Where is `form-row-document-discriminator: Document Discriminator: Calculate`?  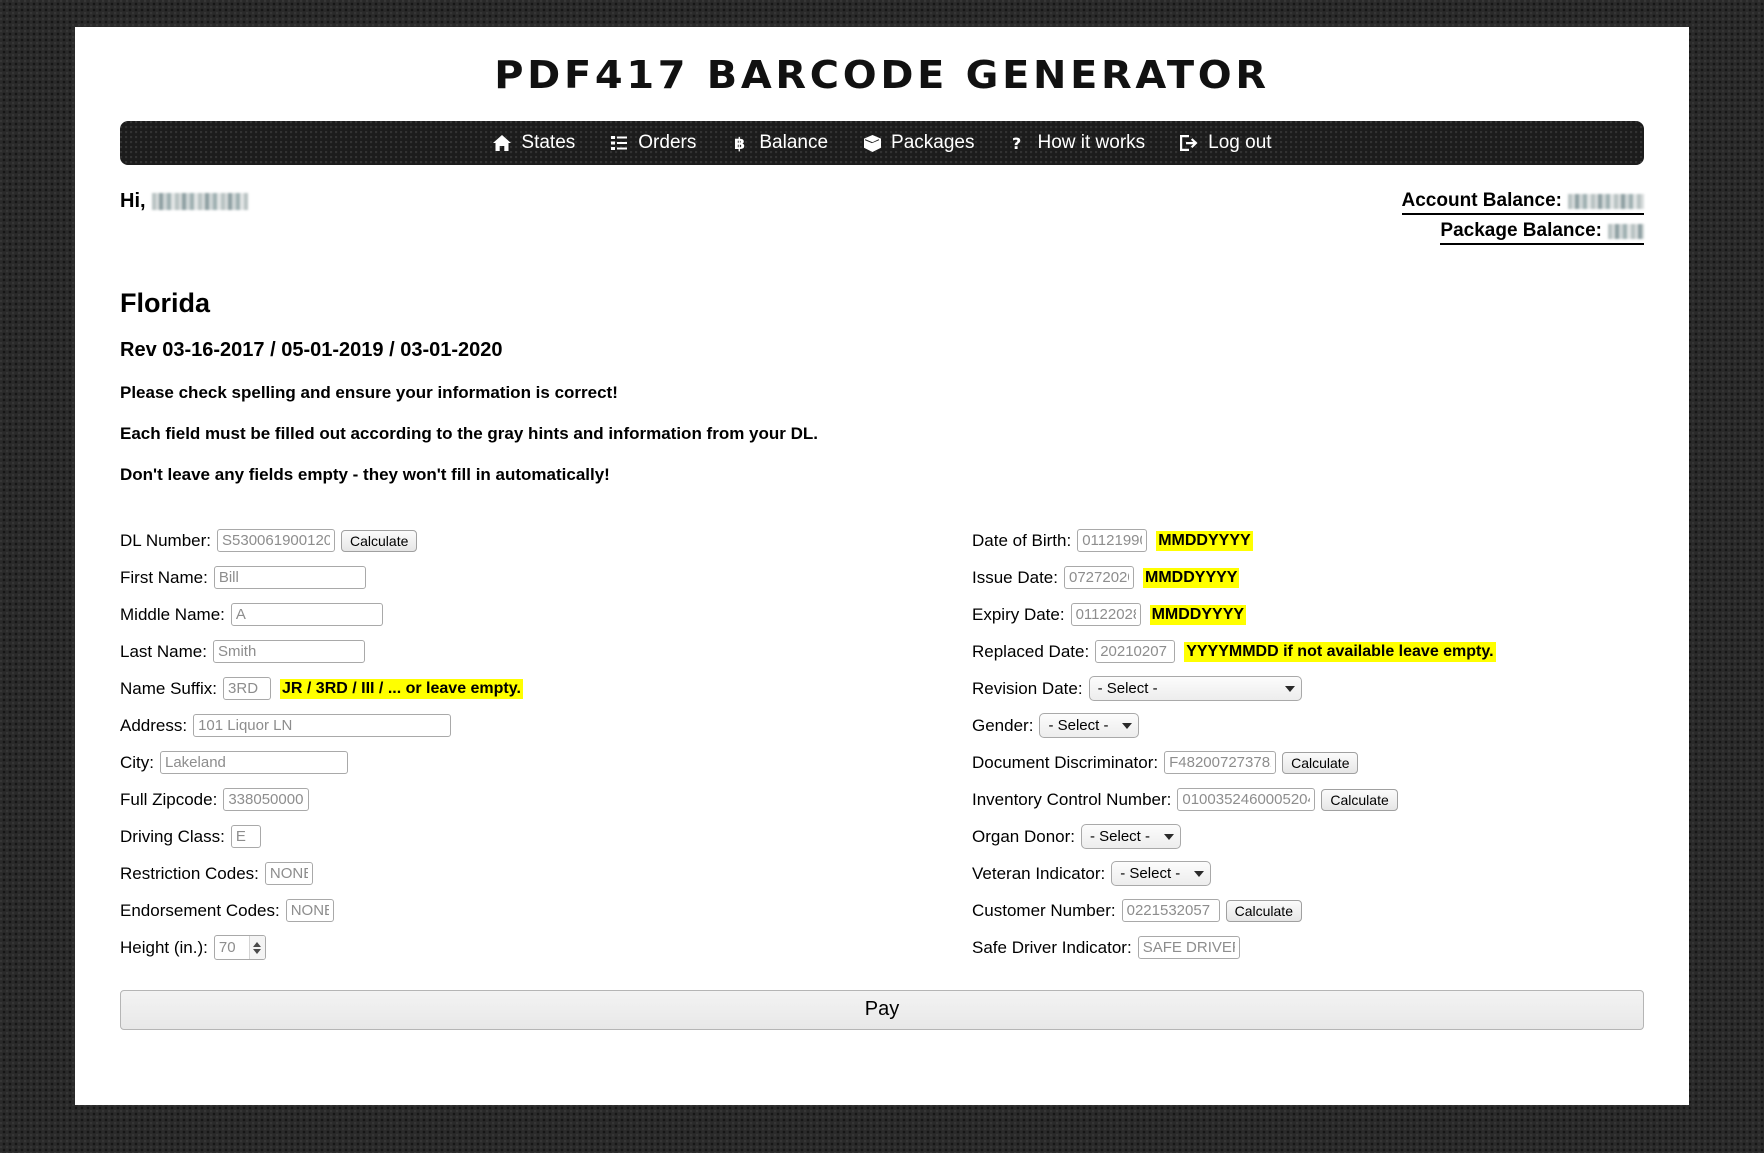 form-row-document-discriminator: Document Discriminator: Calculate is located at coordinates (1308, 762).